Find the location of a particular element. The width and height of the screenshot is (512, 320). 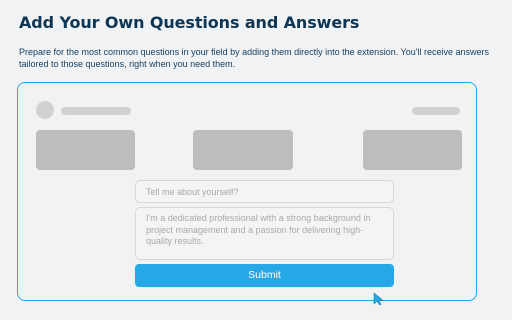

avatar-placeholder is located at coordinates (45, 110).